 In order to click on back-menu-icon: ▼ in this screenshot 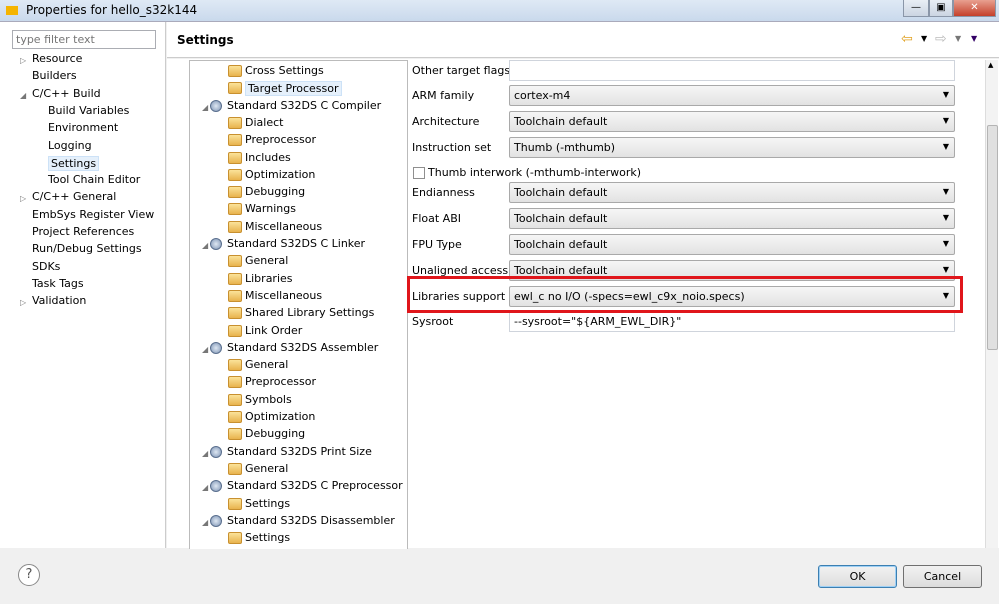, I will do `click(924, 38)`.